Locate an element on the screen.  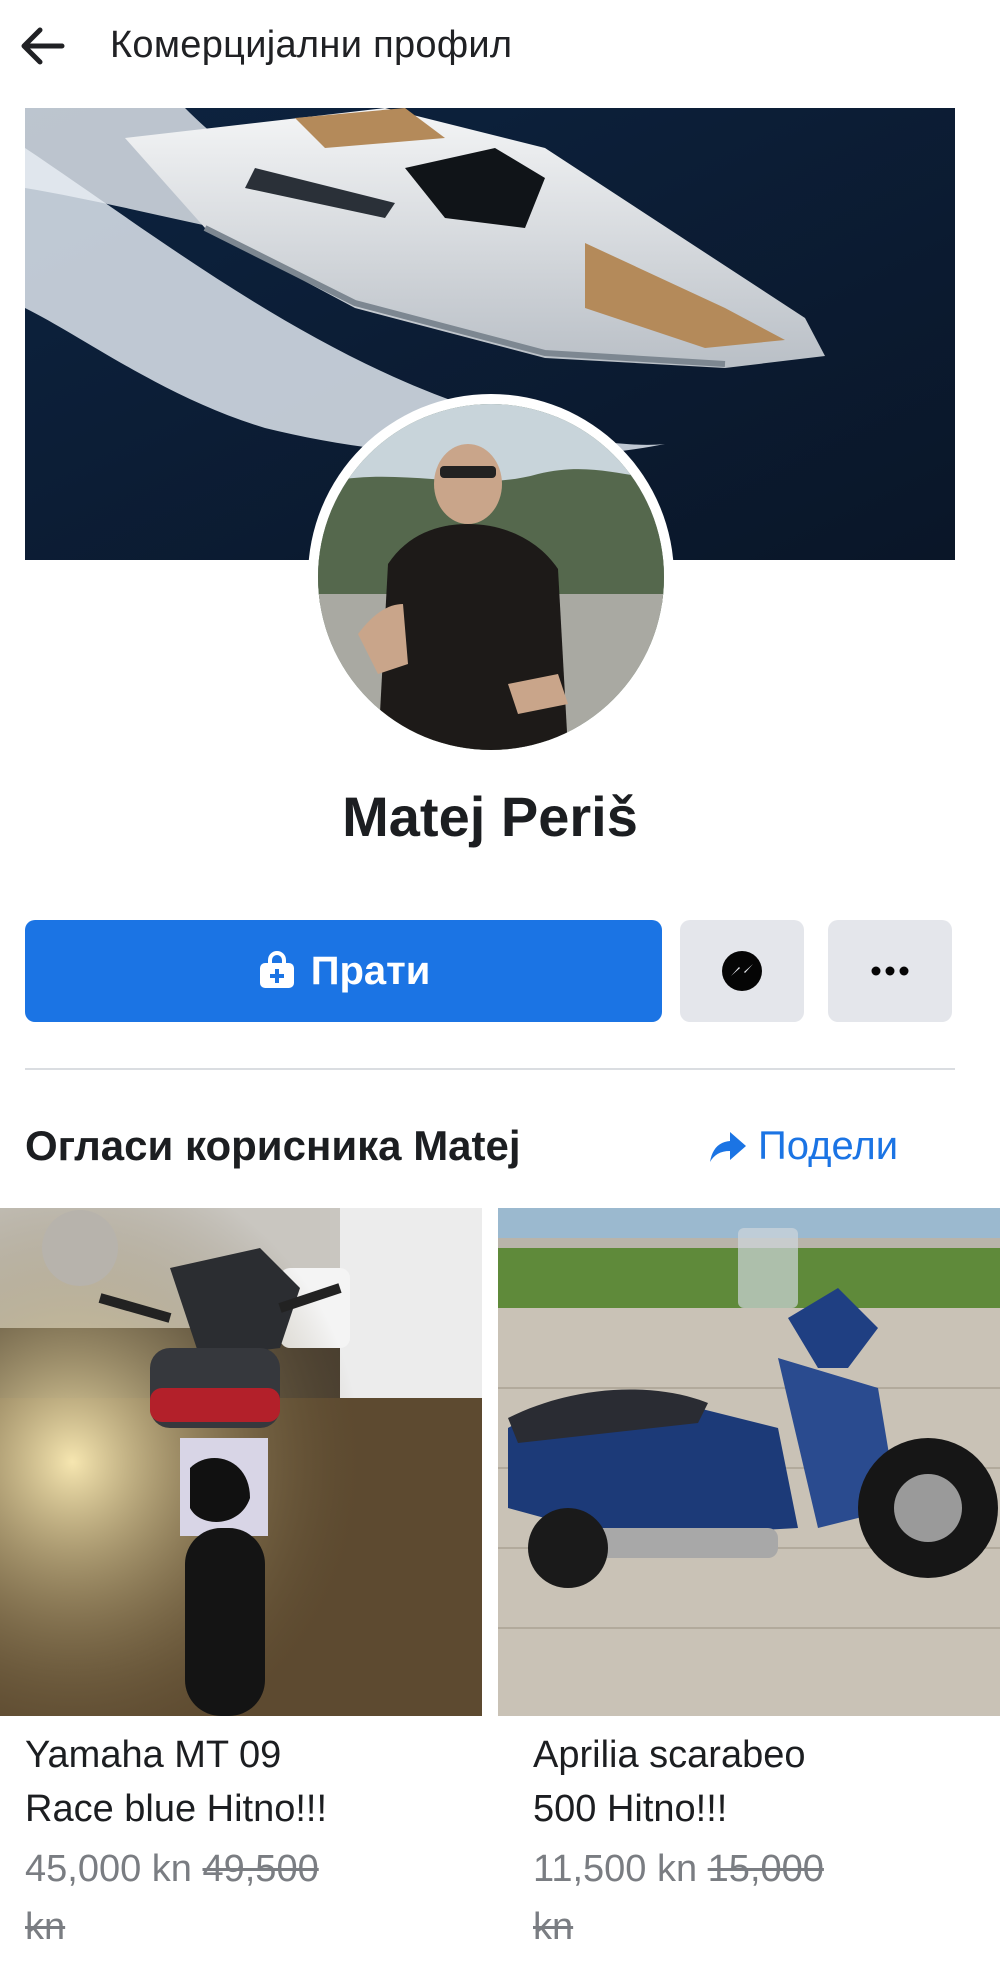
listing-title-line: Yamaha MT 09 is located at coordinates (153, 1755).